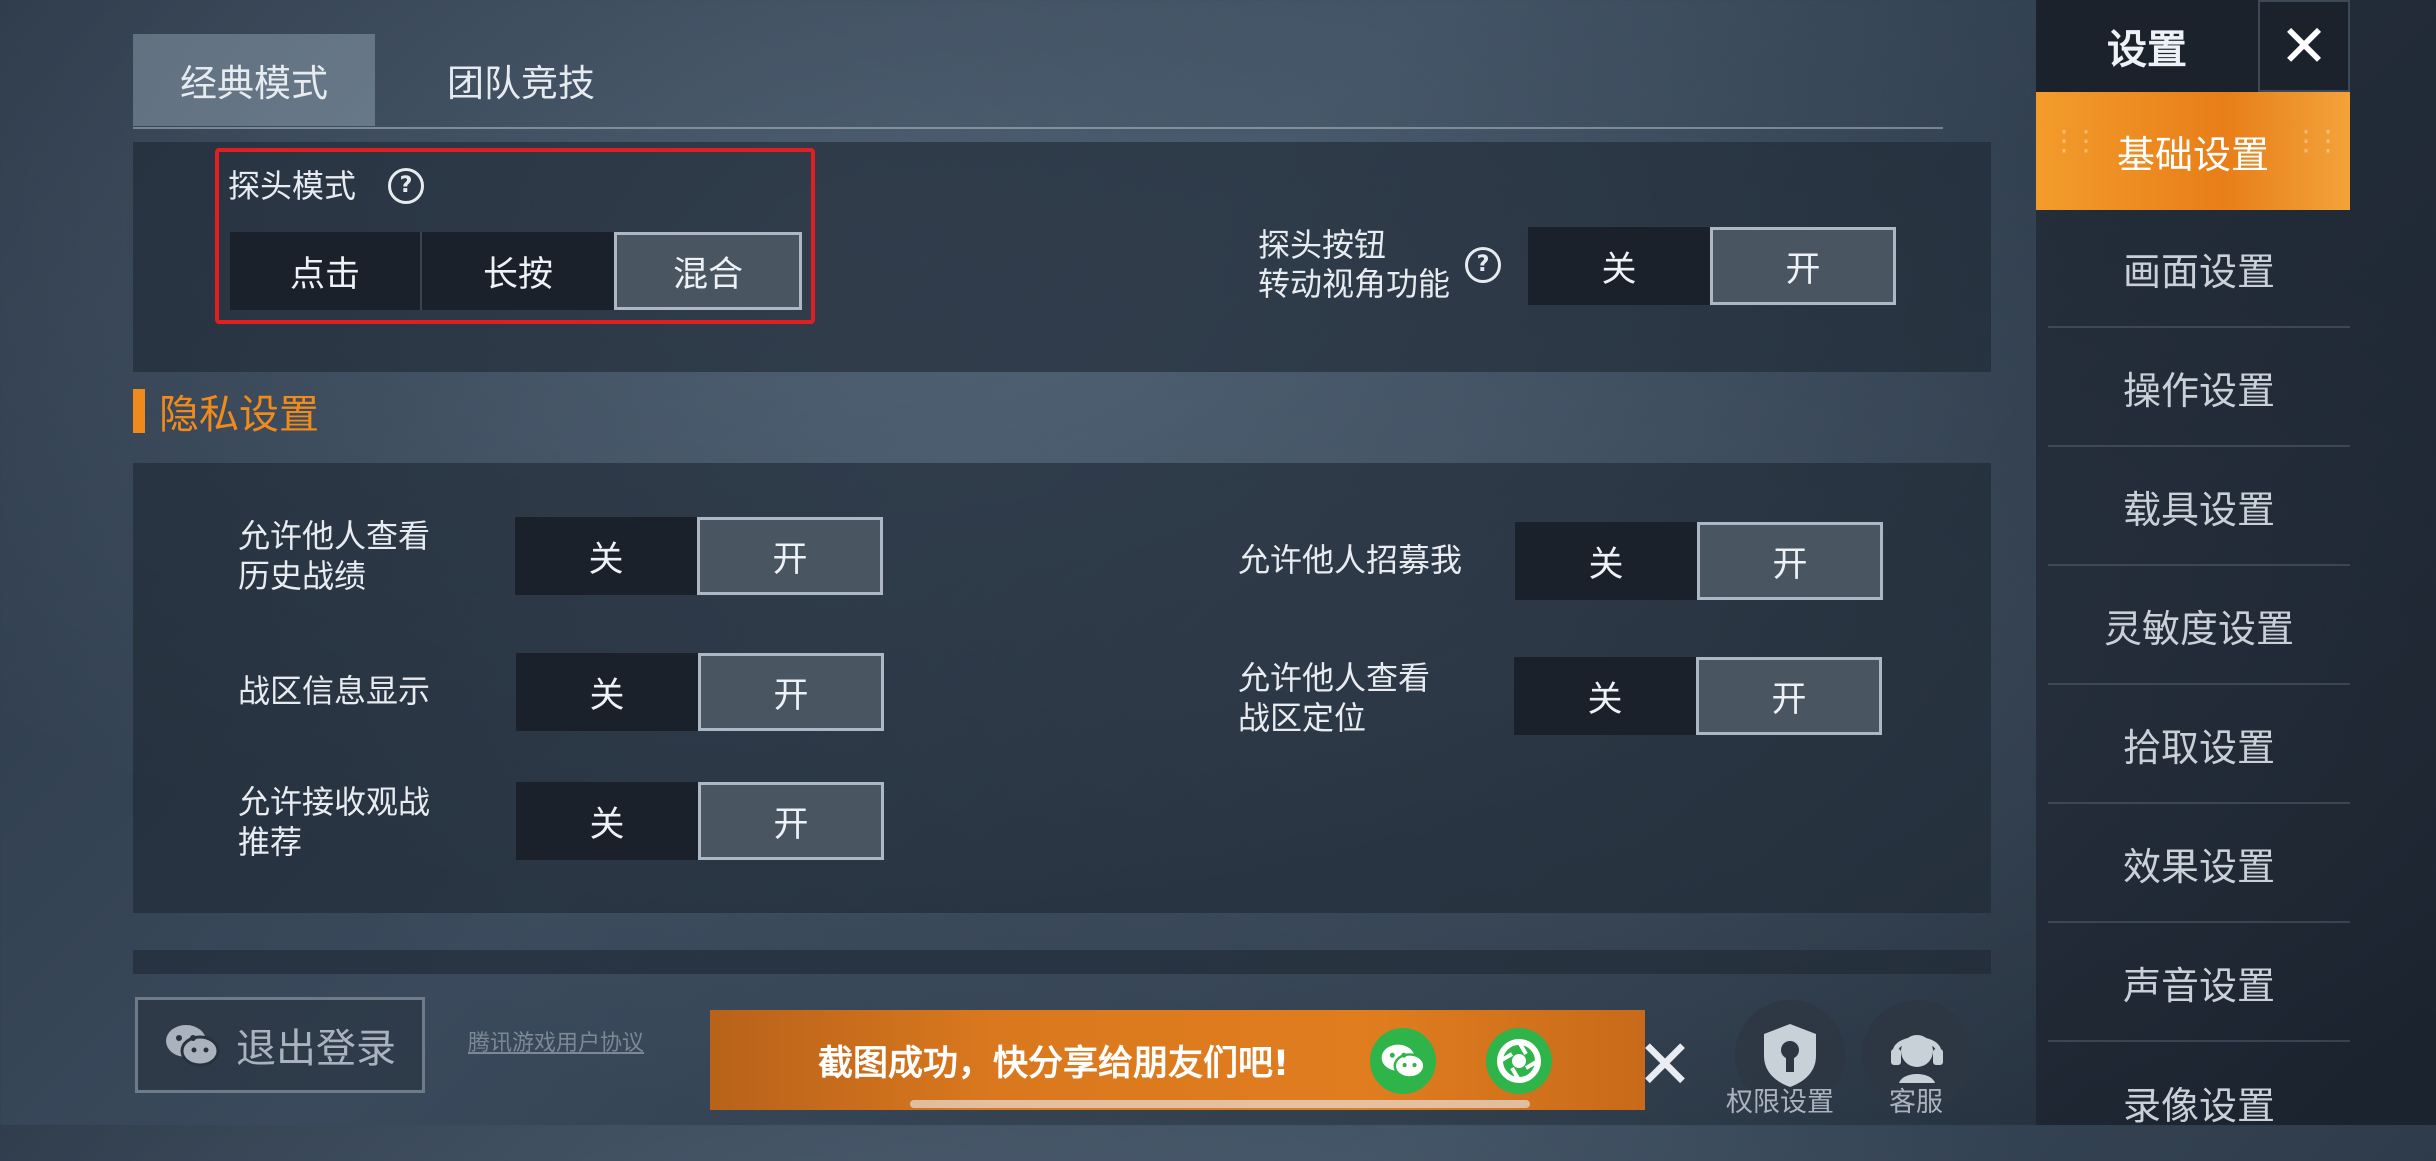 This screenshot has width=2436, height=1161. I want to click on share-moments-button, so click(1519, 1061).